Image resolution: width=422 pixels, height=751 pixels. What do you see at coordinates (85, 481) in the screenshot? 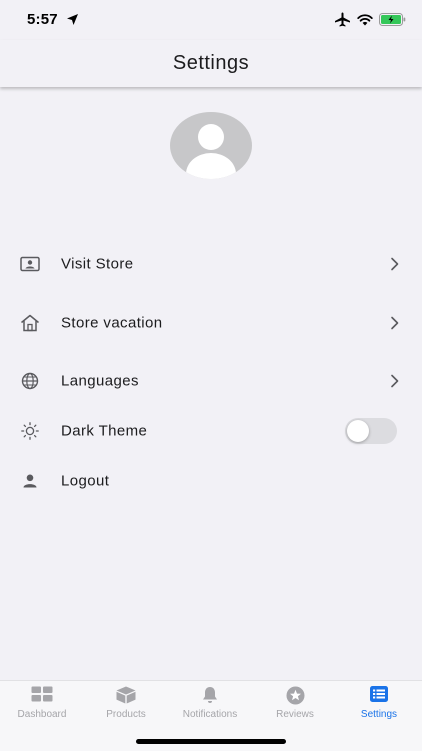
I see `menu-item-label: Logout` at bounding box center [85, 481].